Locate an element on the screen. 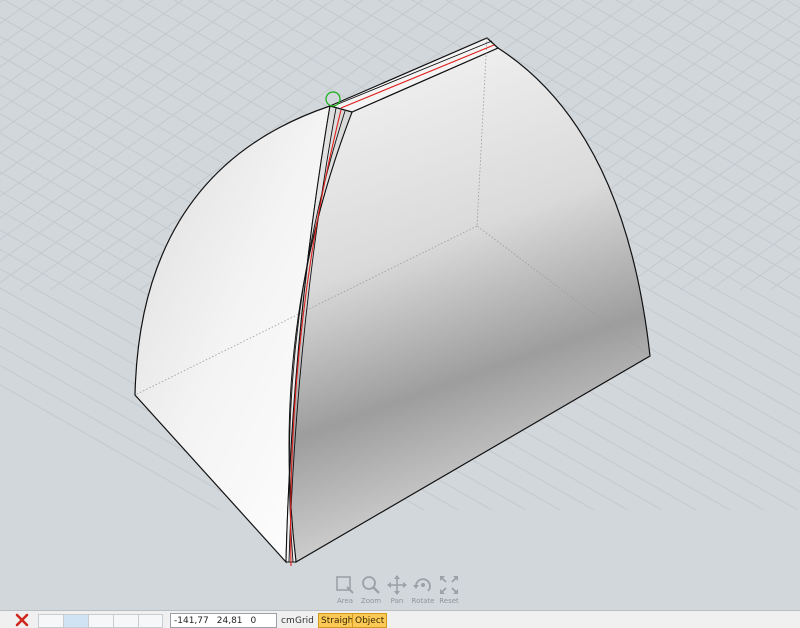 Image resolution: width=800 pixels, height=628 pixels. pan-tool-label: Pan is located at coordinates (397, 601).